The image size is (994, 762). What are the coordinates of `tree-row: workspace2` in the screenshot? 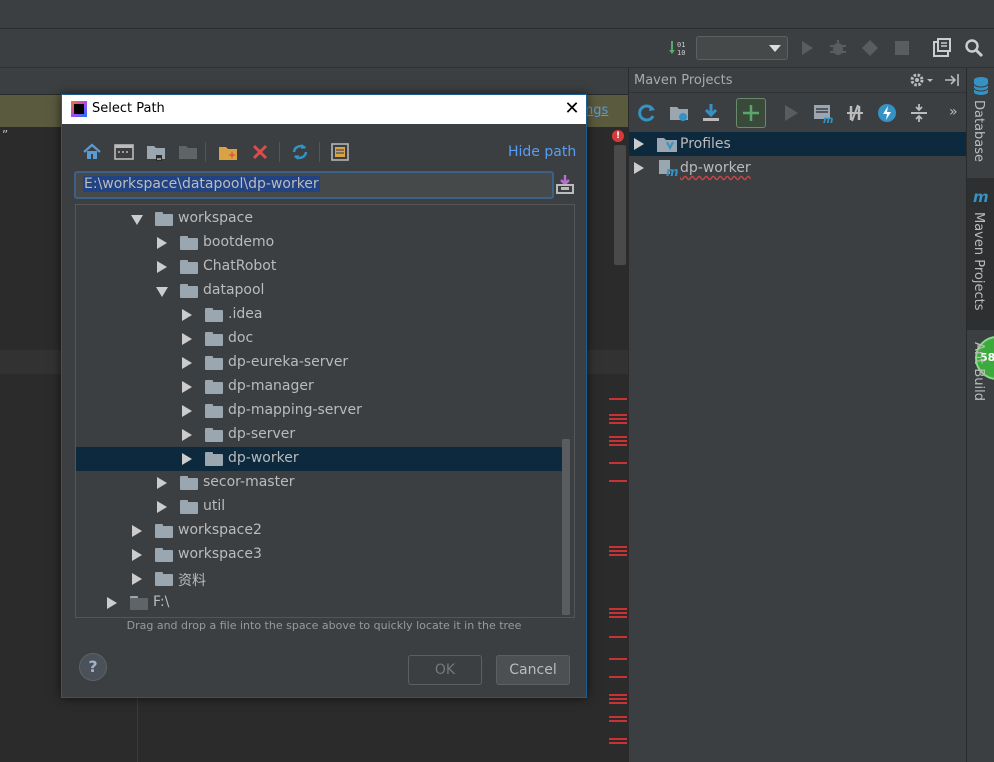 It's located at (319, 531).